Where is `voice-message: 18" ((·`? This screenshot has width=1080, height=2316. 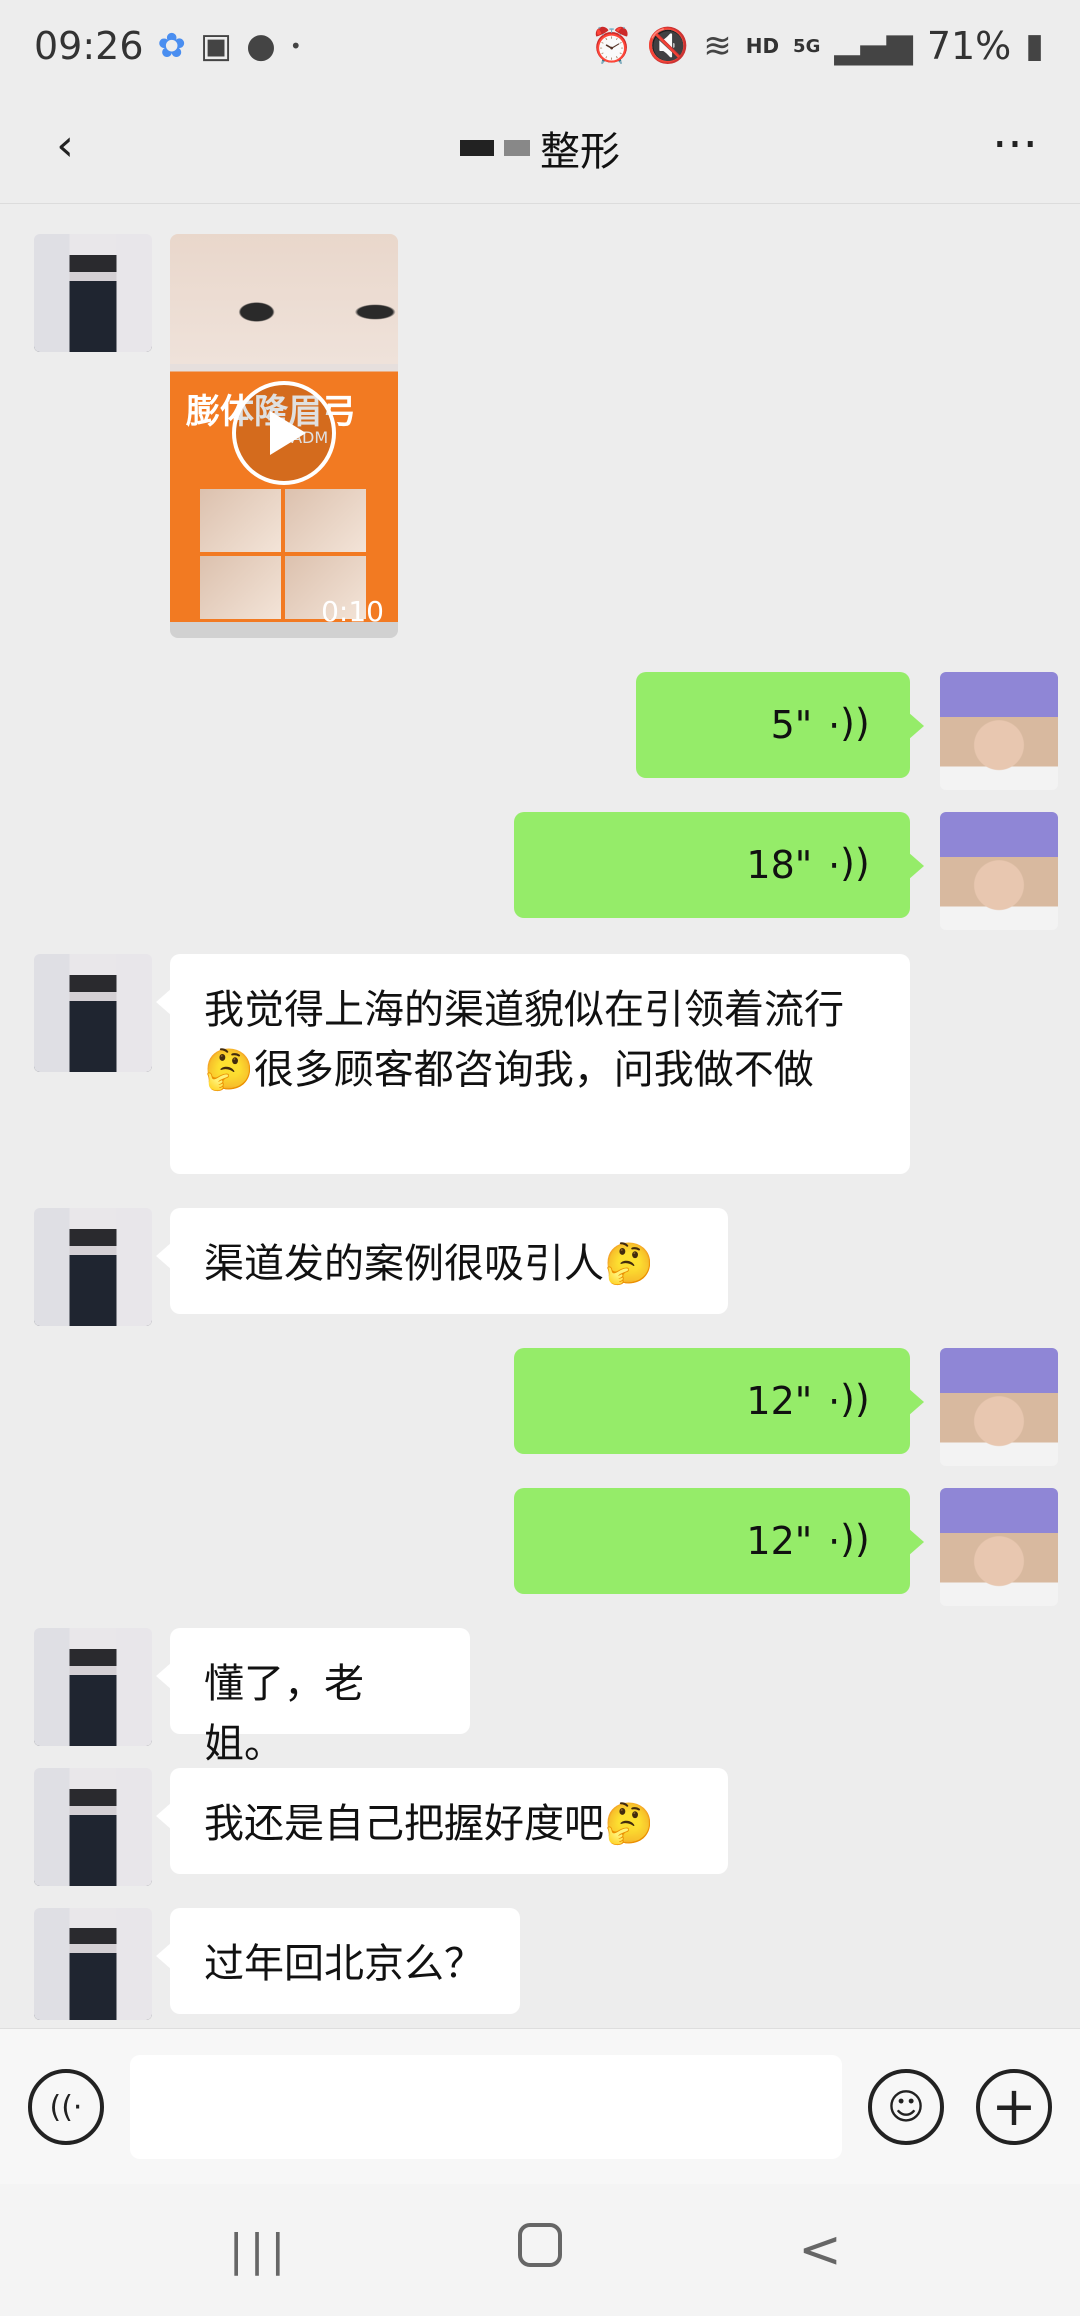 voice-message: 18" ((· is located at coordinates (719, 865).